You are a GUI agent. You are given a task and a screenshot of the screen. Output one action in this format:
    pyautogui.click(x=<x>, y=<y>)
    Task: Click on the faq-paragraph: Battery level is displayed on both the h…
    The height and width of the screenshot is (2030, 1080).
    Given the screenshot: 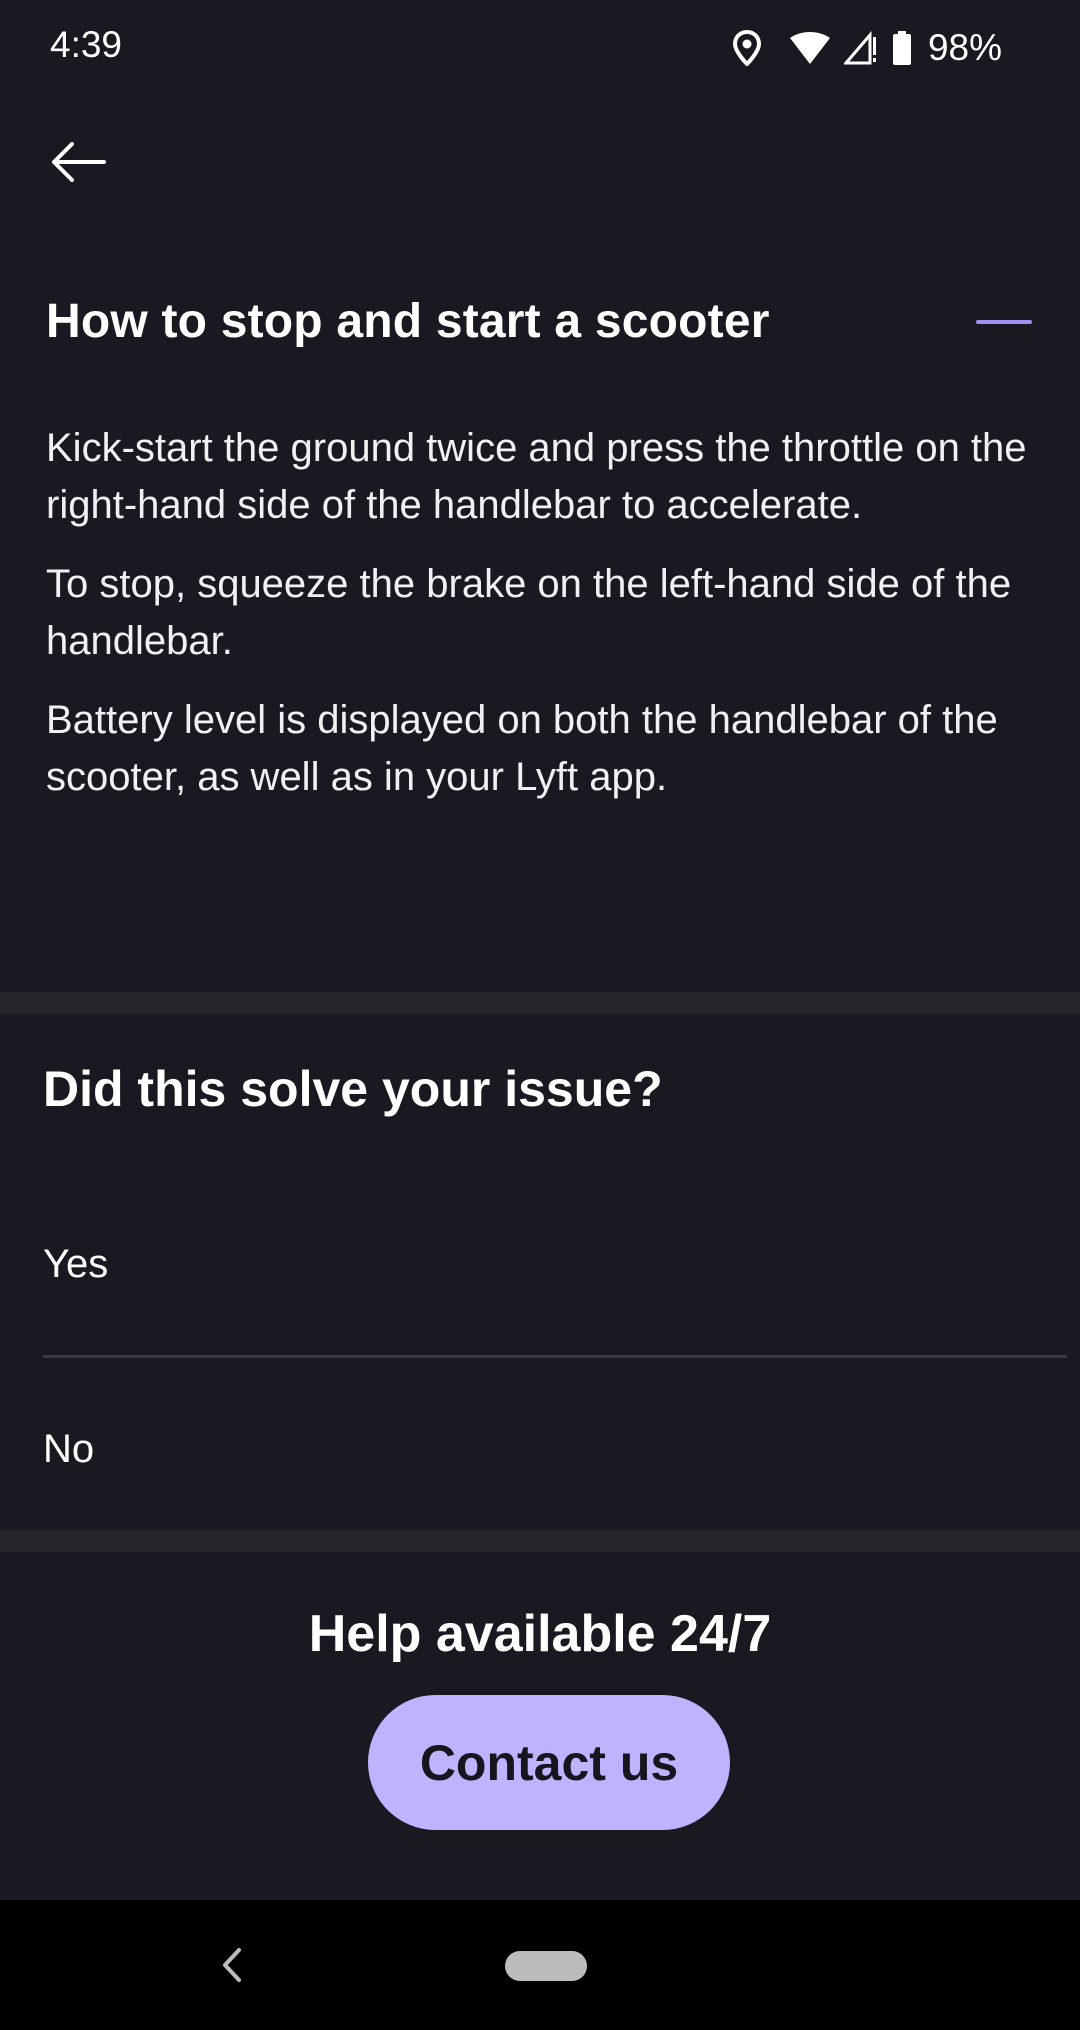 What is the action you would take?
    pyautogui.click(x=522, y=748)
    